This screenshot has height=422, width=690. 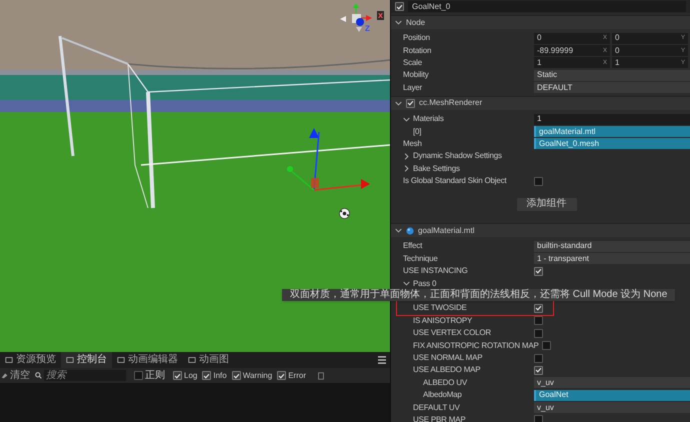 I want to click on property-label: USE NORMAL MAP, so click(x=447, y=358).